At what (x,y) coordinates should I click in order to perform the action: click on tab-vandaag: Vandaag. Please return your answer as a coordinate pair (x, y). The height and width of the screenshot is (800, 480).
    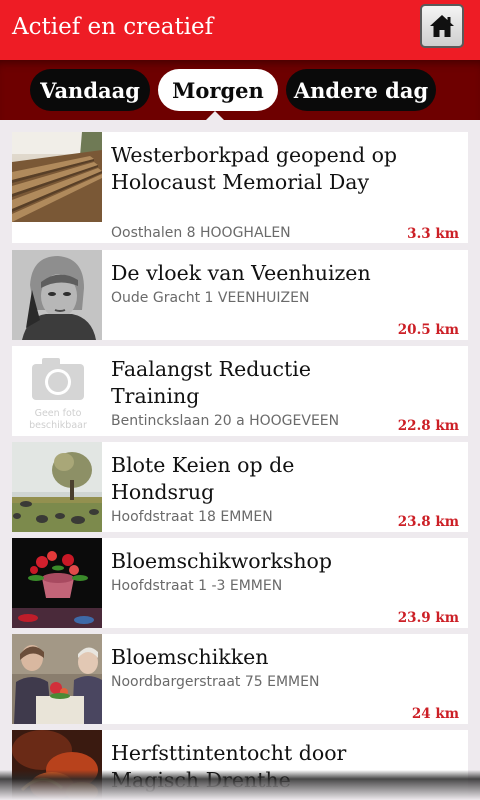
    Looking at the image, I should click on (90, 90).